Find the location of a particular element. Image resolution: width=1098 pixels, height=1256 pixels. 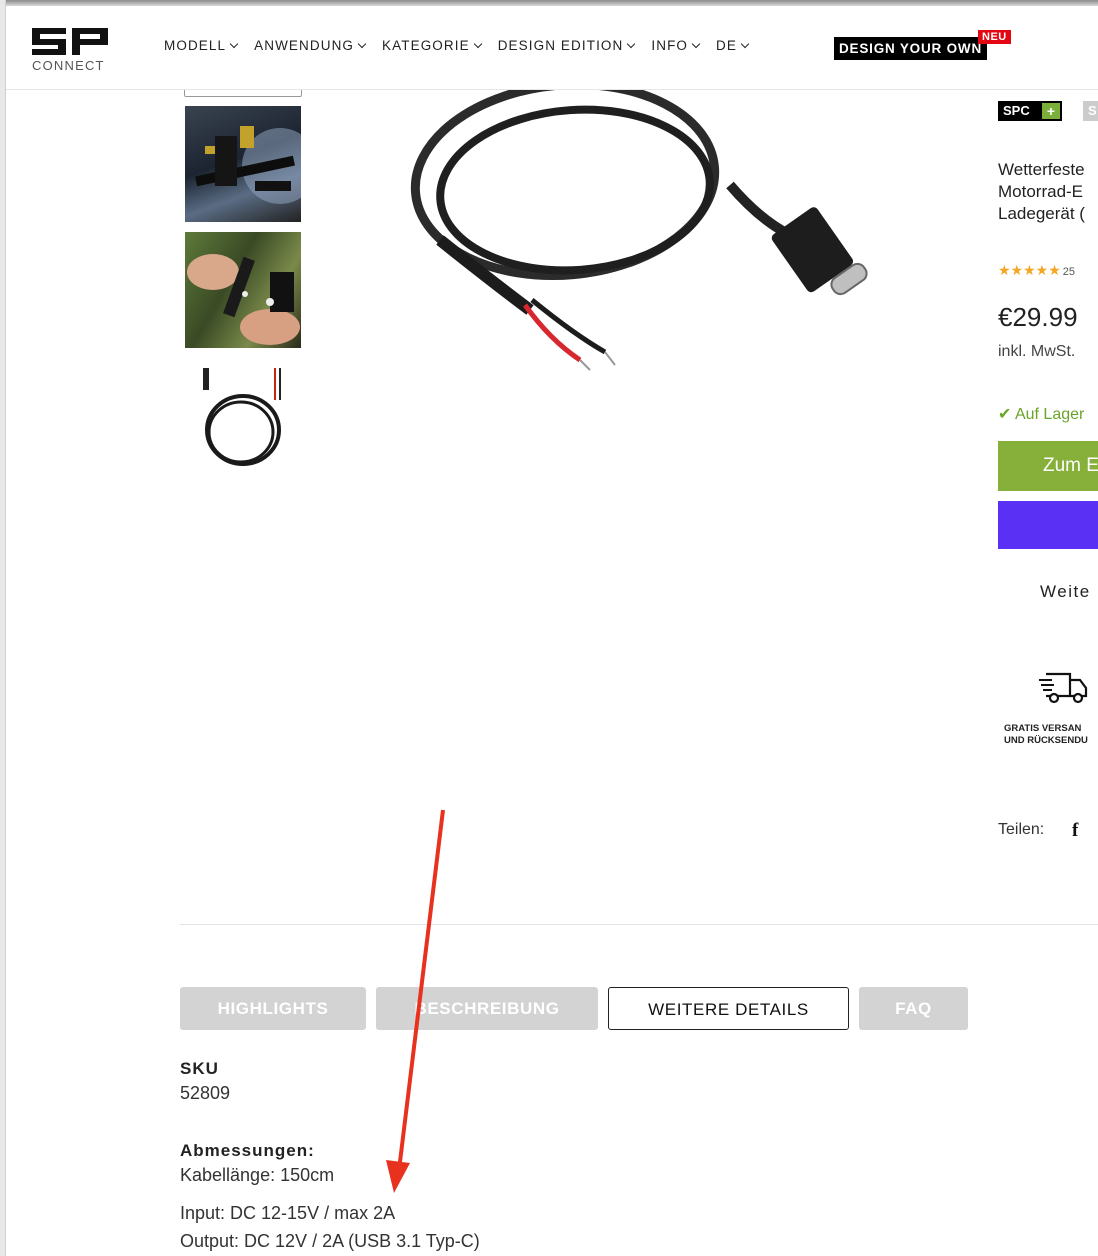

logo-wordmark: CONNECT is located at coordinates (68, 65).